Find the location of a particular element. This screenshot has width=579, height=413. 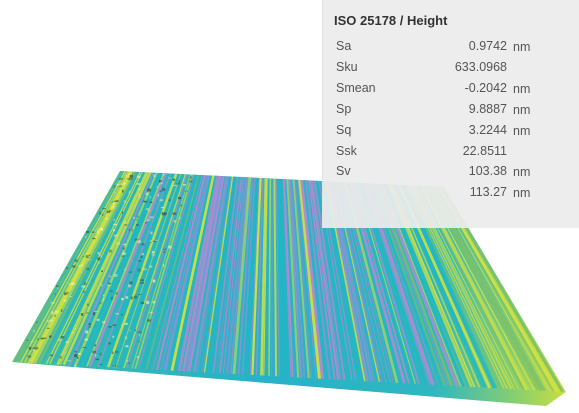

parameter-row: Ssk 22.8511 is located at coordinates (451, 152).